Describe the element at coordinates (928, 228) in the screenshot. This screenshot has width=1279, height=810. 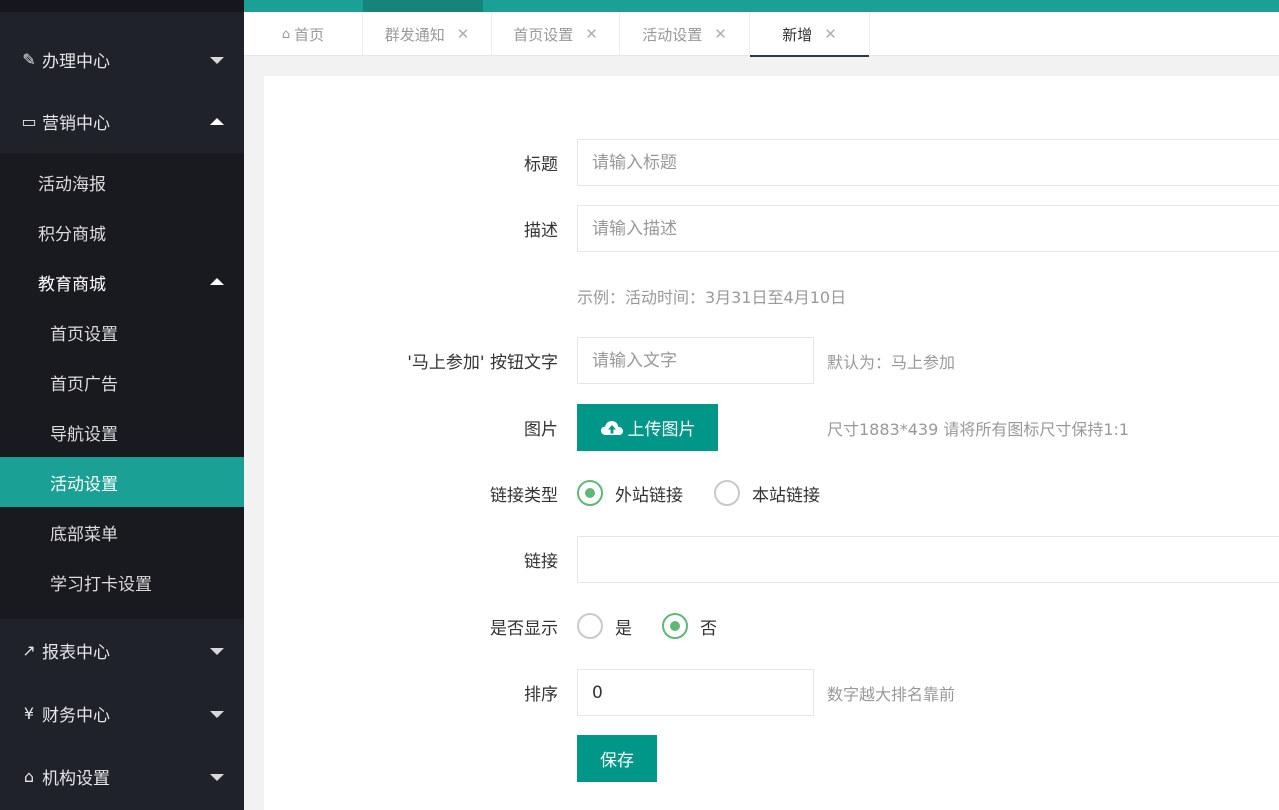
I see `desc-input` at that location.